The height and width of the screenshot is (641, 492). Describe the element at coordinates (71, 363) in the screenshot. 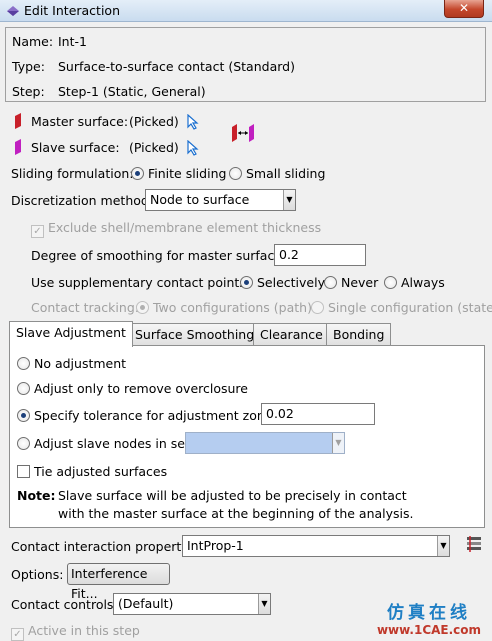

I see `no-adjustment-option: No adjustment` at that location.